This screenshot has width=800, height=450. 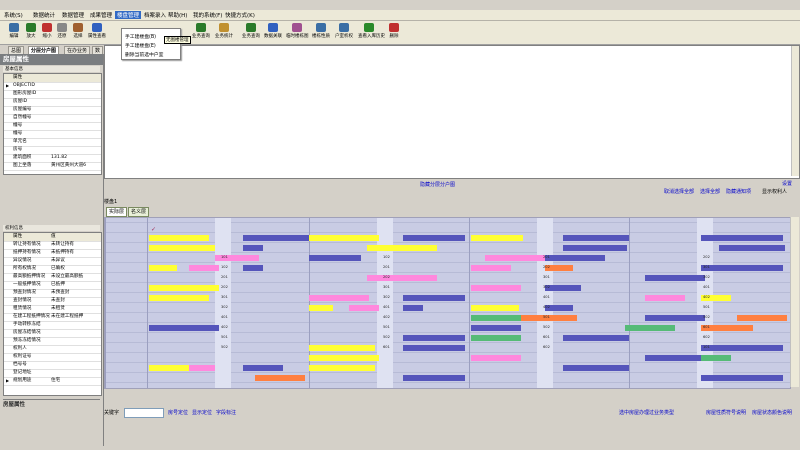 I want to click on right-link-3: 隐藏通知项, so click(x=738, y=191).